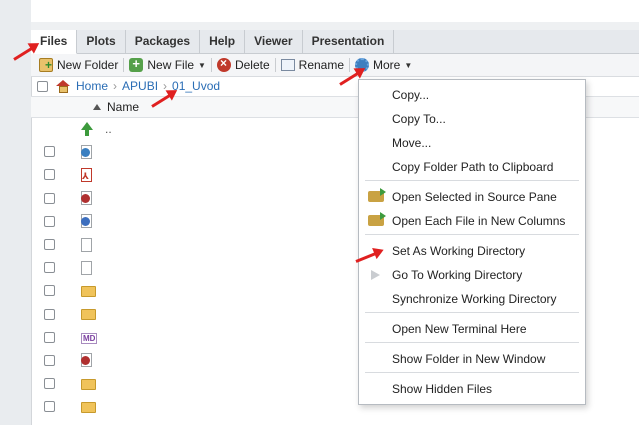 The width and height of the screenshot is (639, 425). Describe the element at coordinates (163, 41) in the screenshot. I see `tab-packages: Packages` at that location.